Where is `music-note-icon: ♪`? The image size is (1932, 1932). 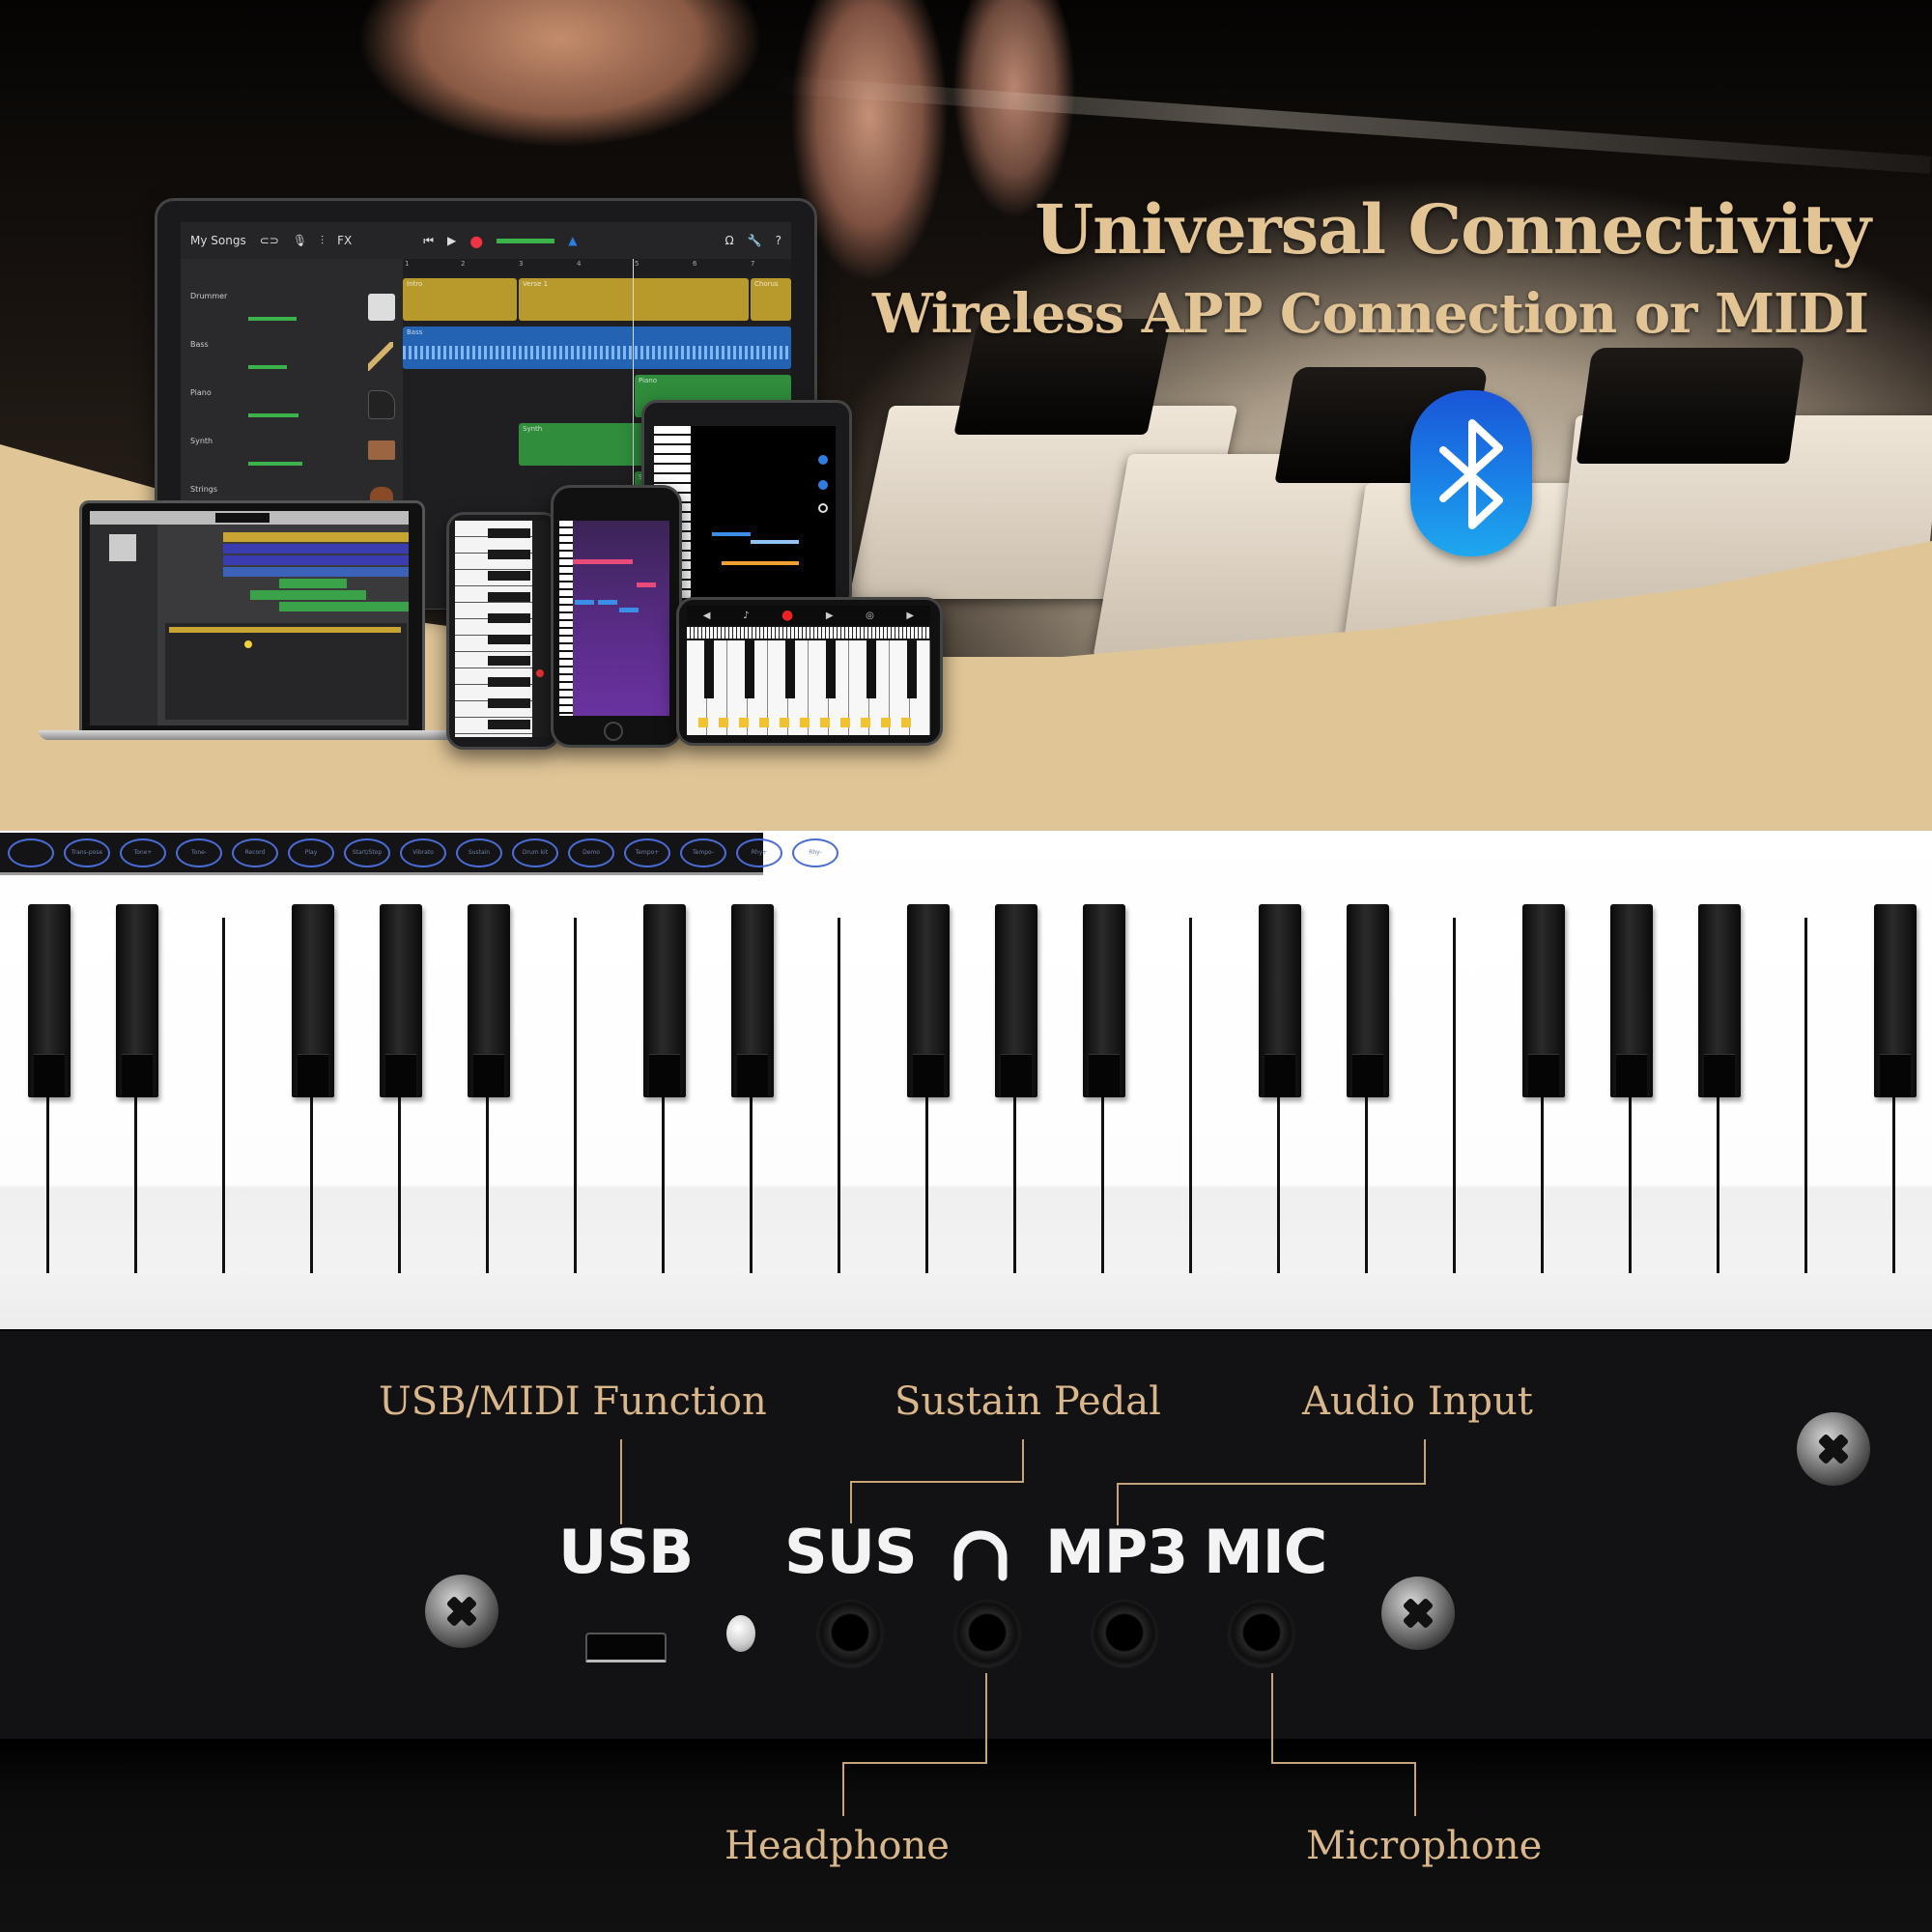 music-note-icon: ♪ is located at coordinates (746, 616).